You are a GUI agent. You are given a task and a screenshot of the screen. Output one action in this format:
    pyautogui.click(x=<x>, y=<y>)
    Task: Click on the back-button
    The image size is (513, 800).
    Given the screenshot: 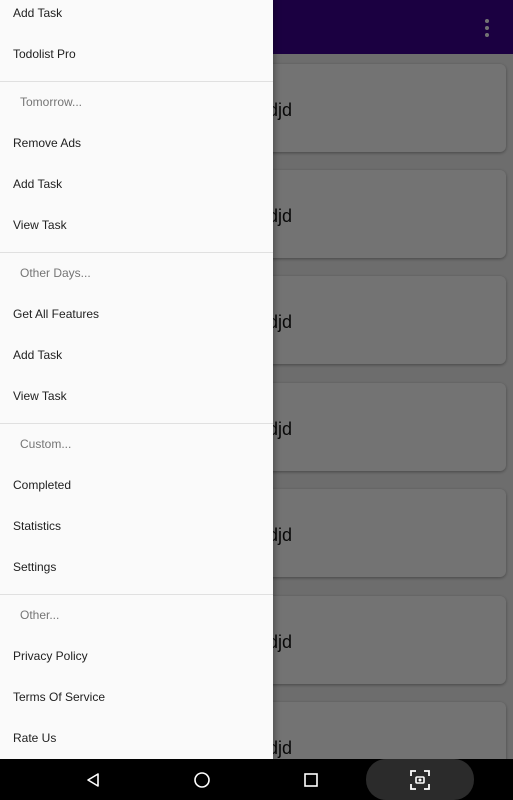 What is the action you would take?
    pyautogui.click(x=93, y=779)
    